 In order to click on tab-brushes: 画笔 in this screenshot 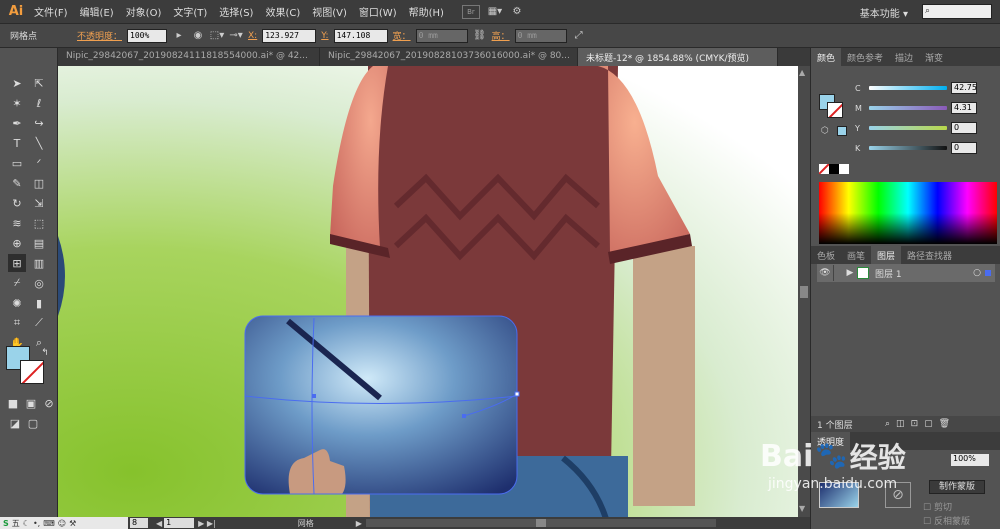, I will do `click(856, 255)`.